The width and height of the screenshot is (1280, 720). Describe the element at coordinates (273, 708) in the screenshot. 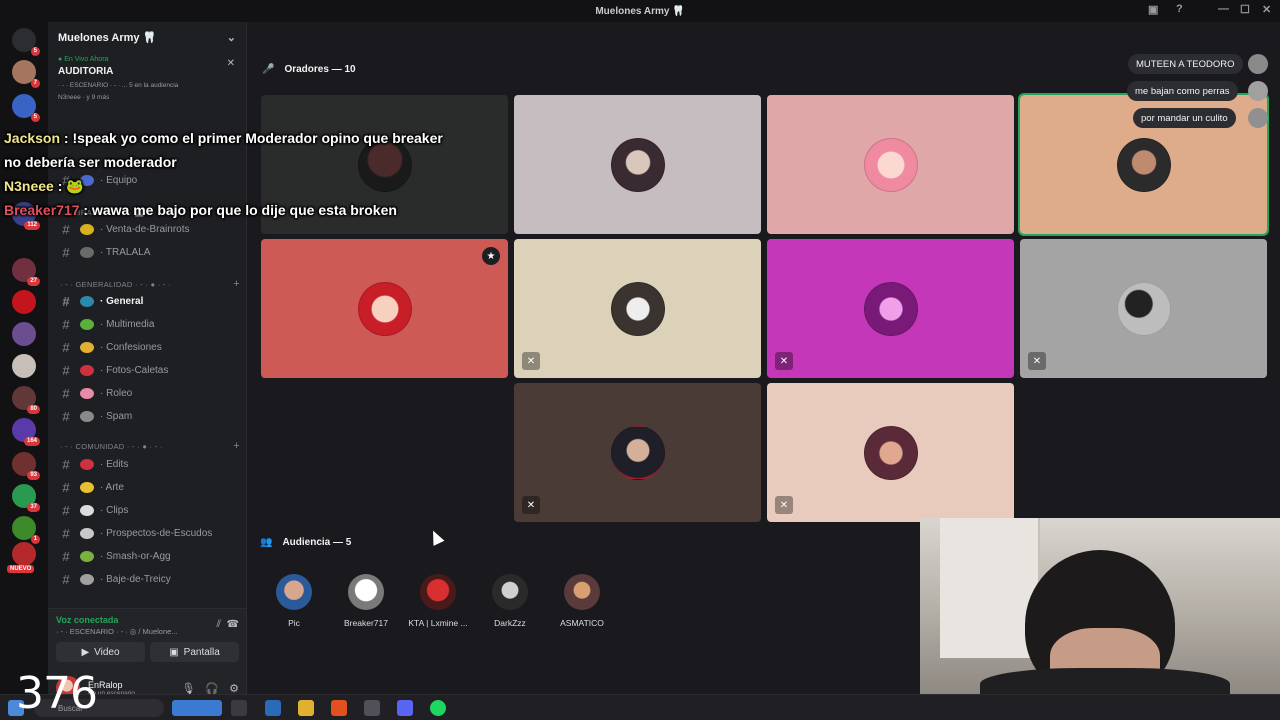

I see `store-icon` at that location.